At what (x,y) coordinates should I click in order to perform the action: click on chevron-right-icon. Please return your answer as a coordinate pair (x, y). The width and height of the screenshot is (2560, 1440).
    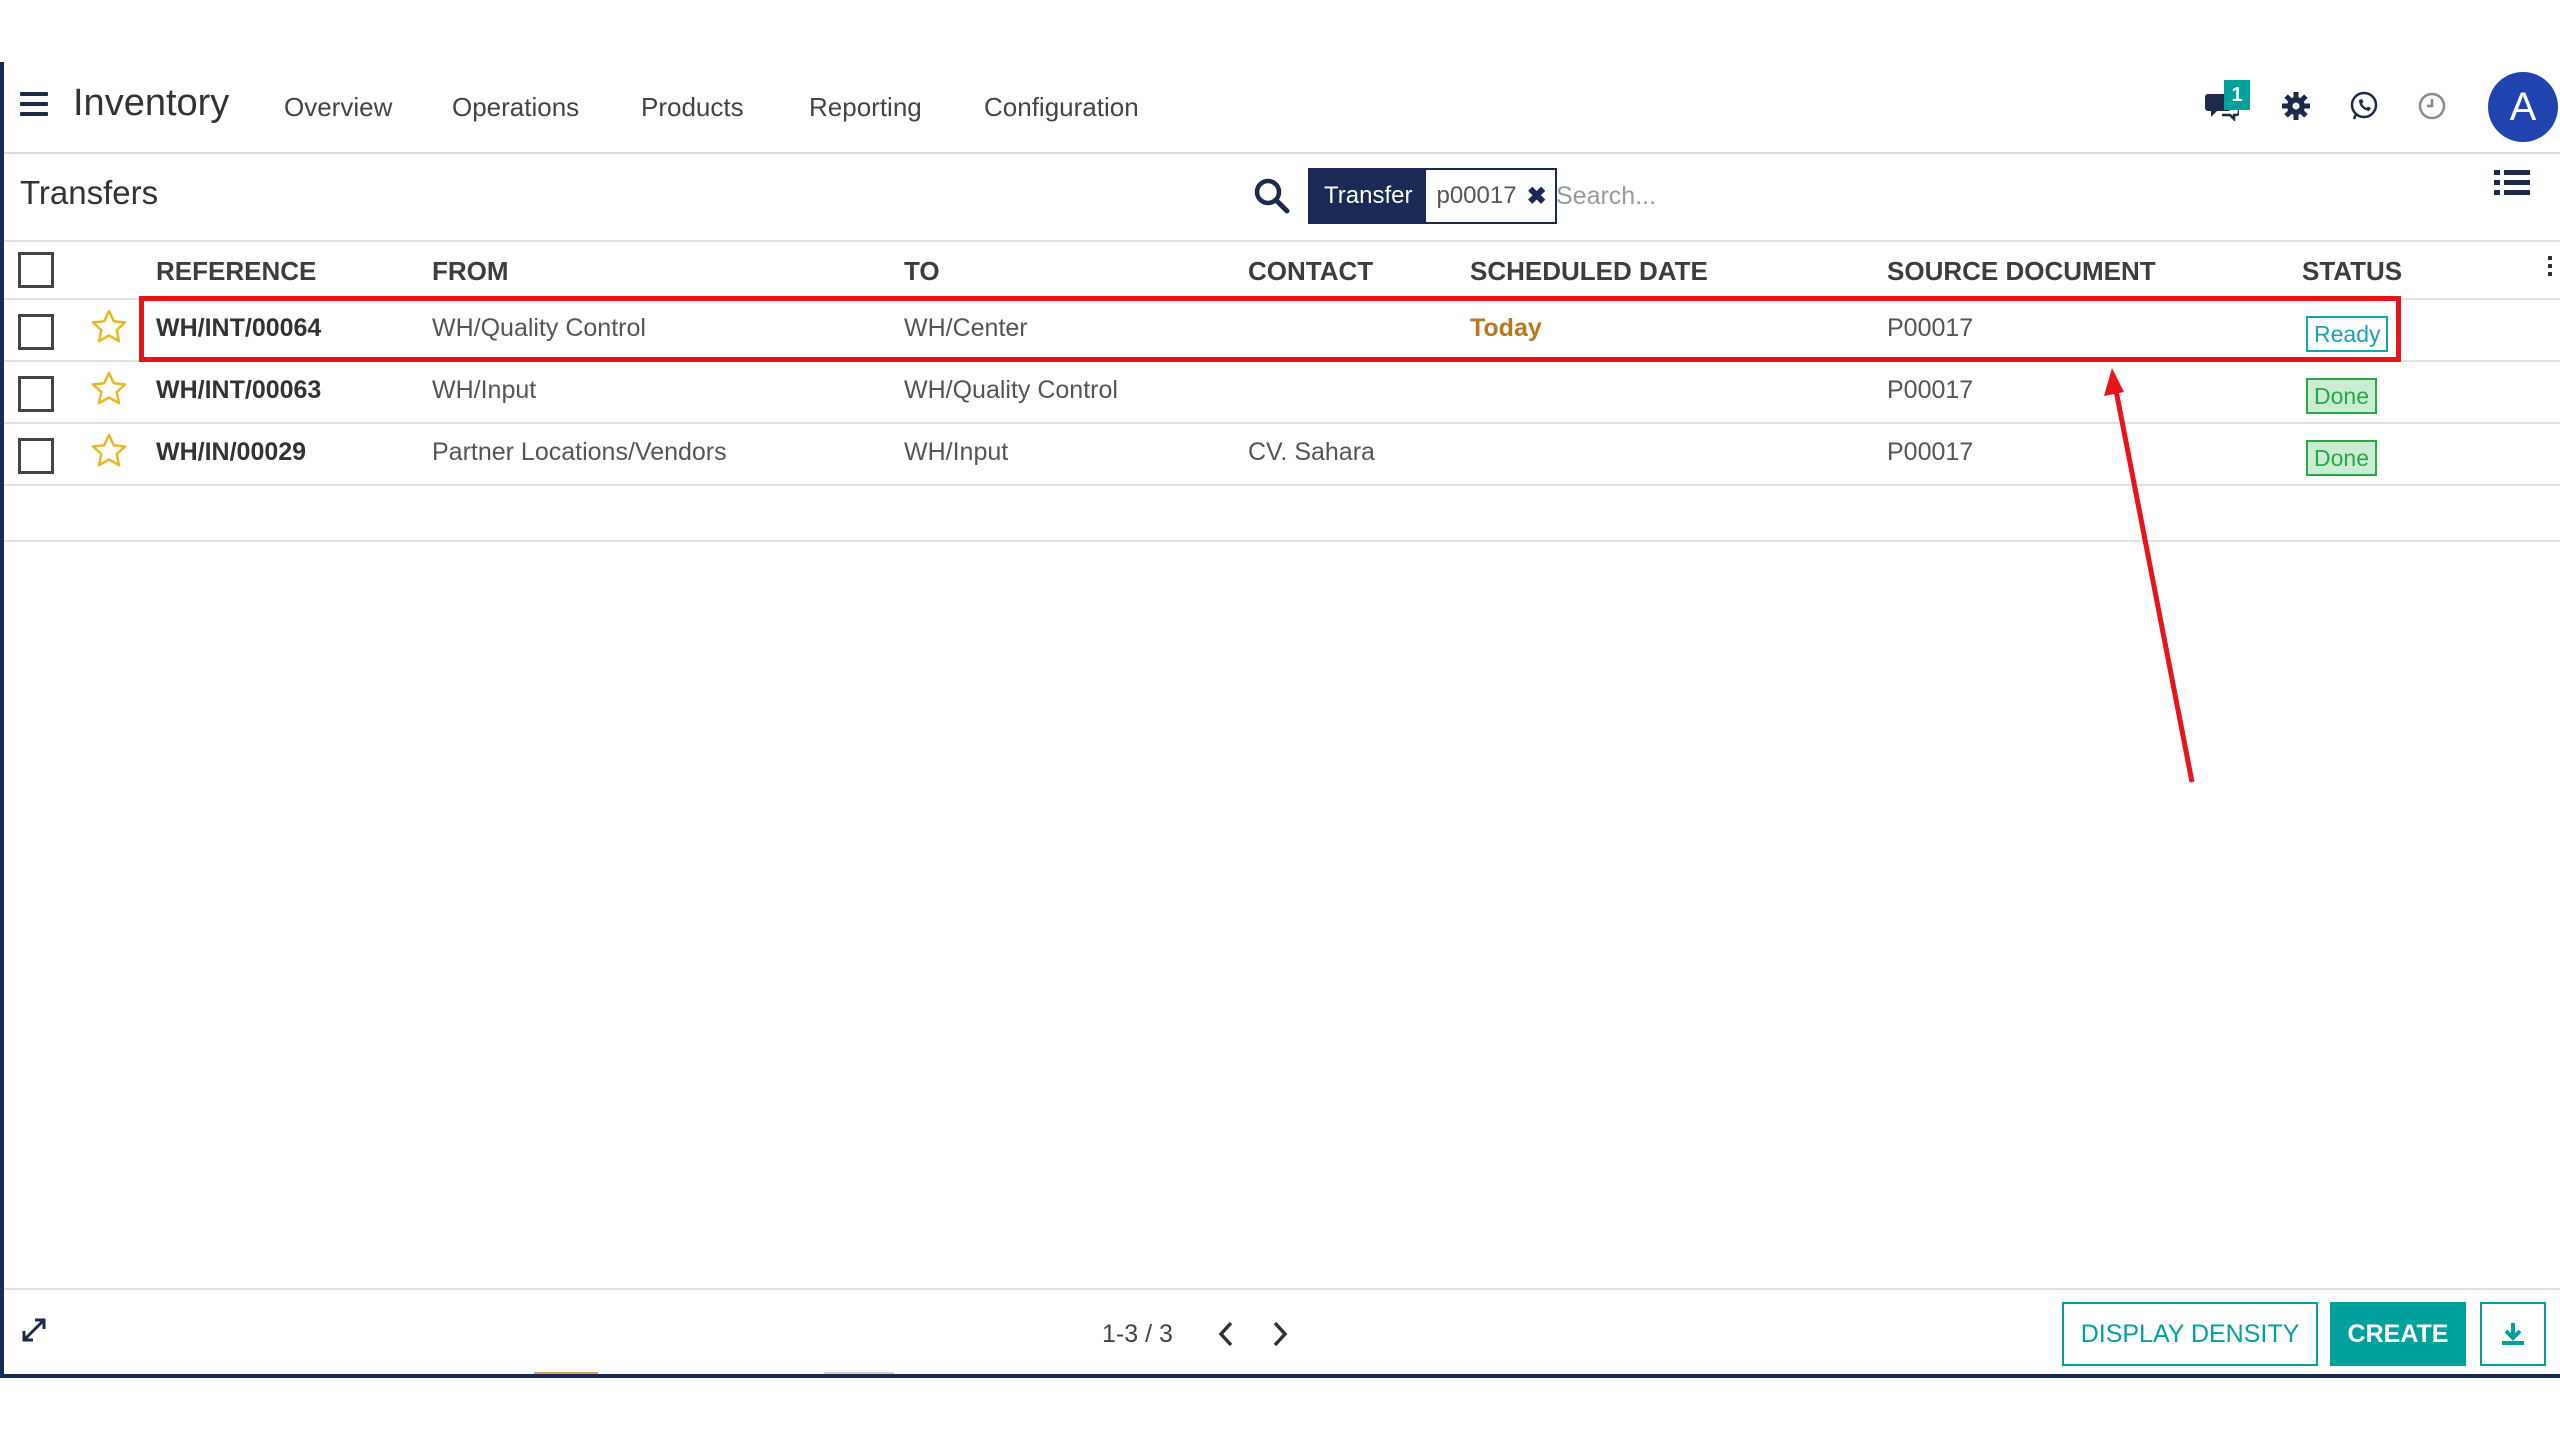
    Looking at the image, I should click on (1280, 1334).